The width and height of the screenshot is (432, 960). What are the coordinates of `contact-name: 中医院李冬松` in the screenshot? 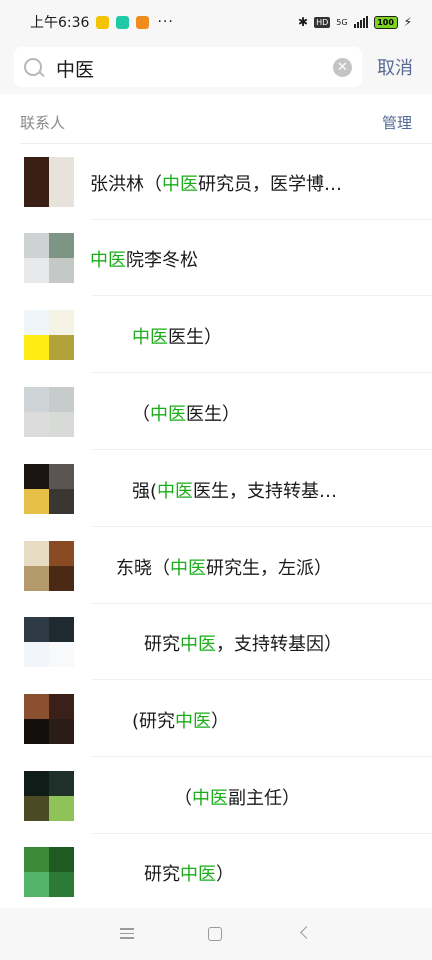 It's located at (144, 259).